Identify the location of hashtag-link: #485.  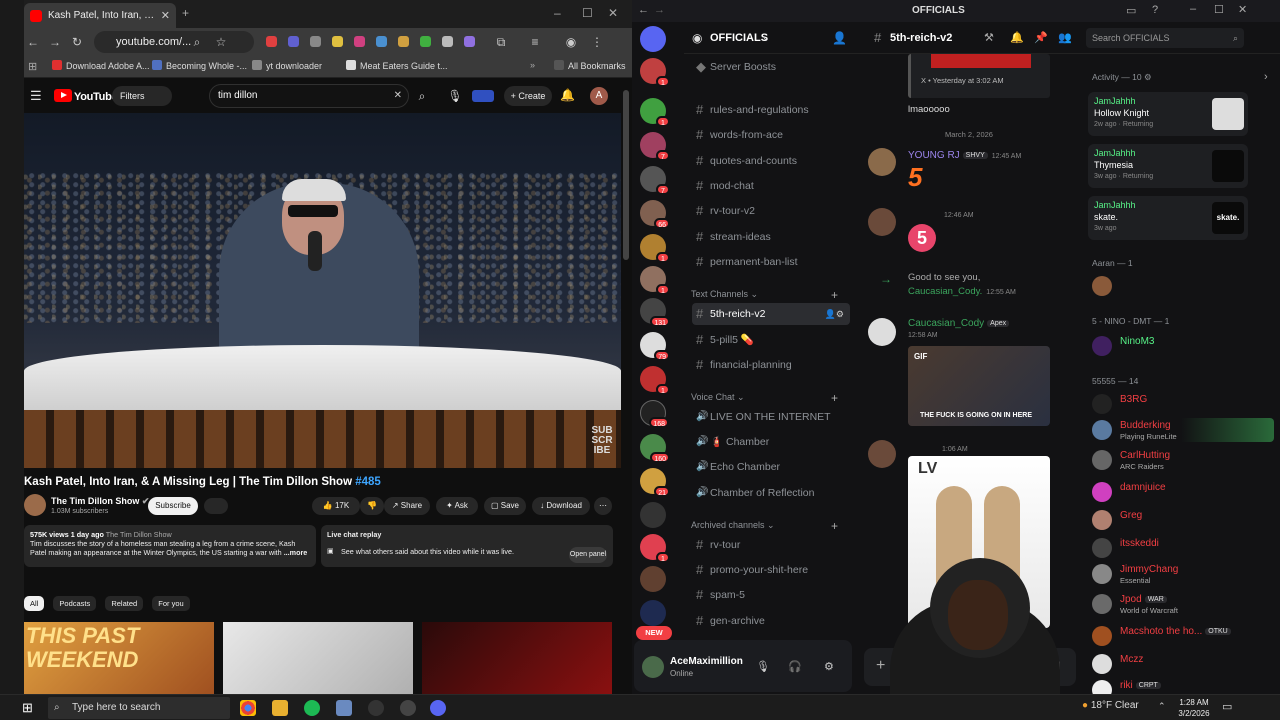
(368, 482).